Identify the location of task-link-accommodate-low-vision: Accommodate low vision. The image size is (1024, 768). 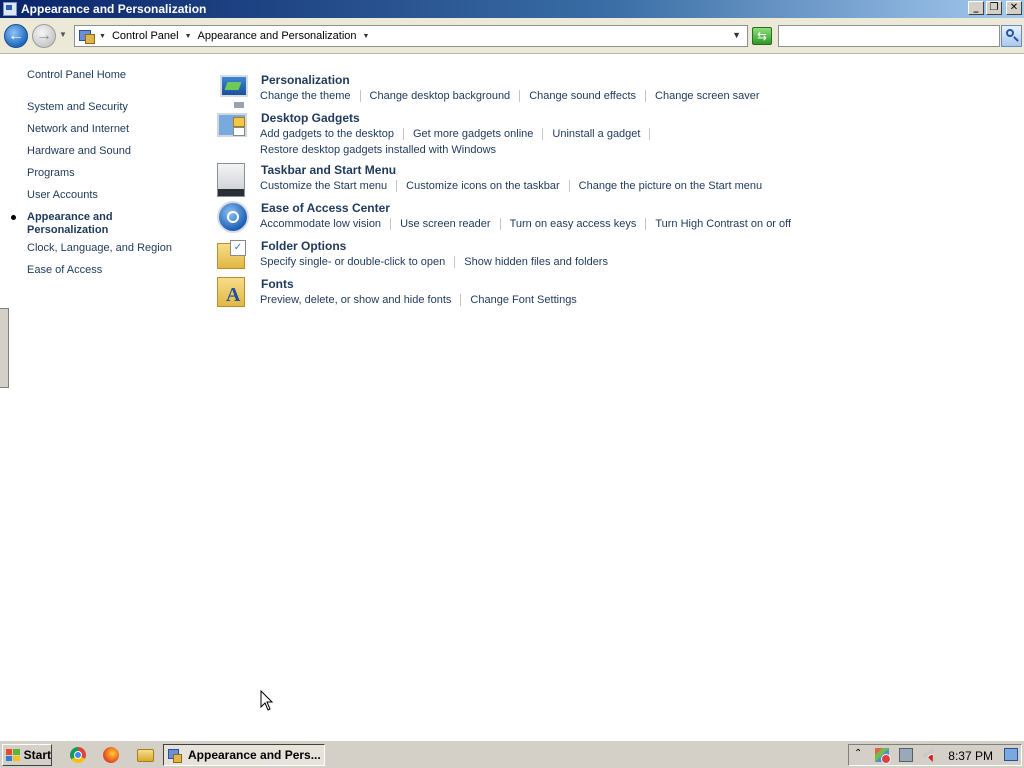
(320, 224).